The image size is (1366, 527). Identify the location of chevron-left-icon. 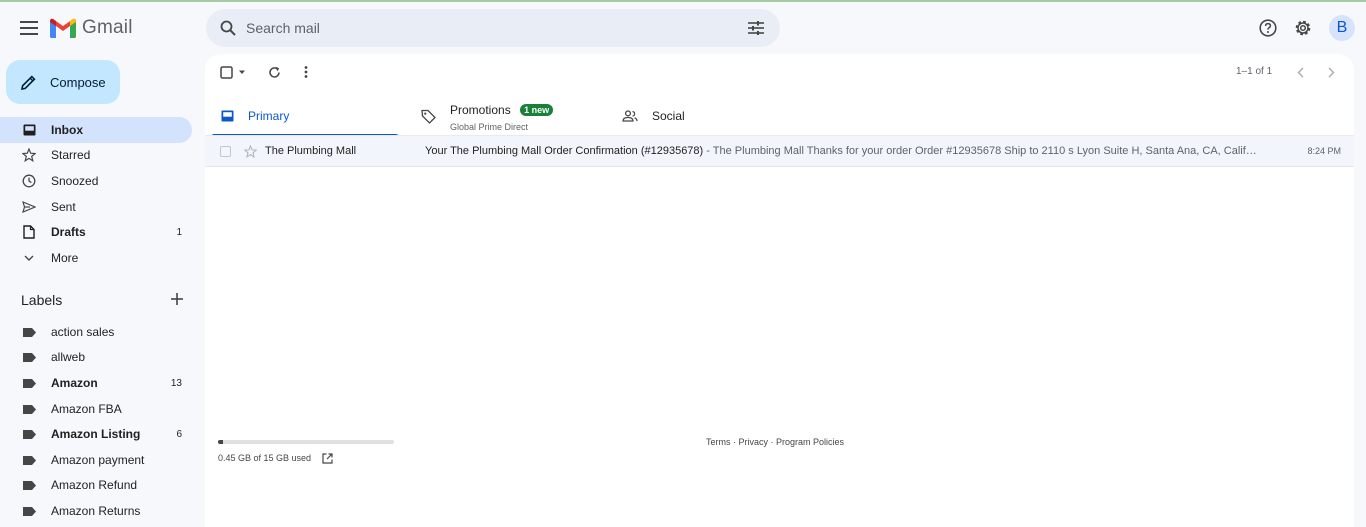
(1300, 72).